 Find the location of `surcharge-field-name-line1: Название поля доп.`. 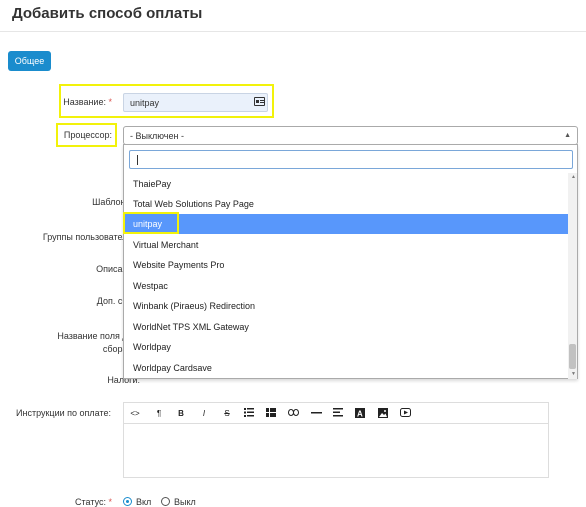

surcharge-field-name-line1: Название поля доп. is located at coordinates (98, 336).